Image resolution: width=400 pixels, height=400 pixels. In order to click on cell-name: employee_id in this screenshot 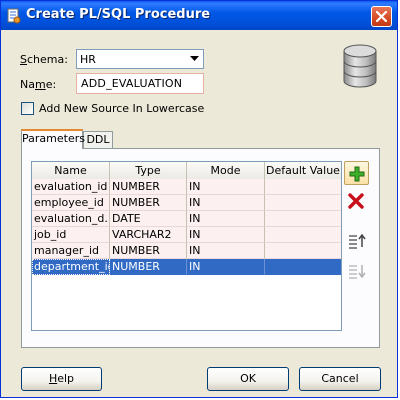, I will do `click(71, 203)`.